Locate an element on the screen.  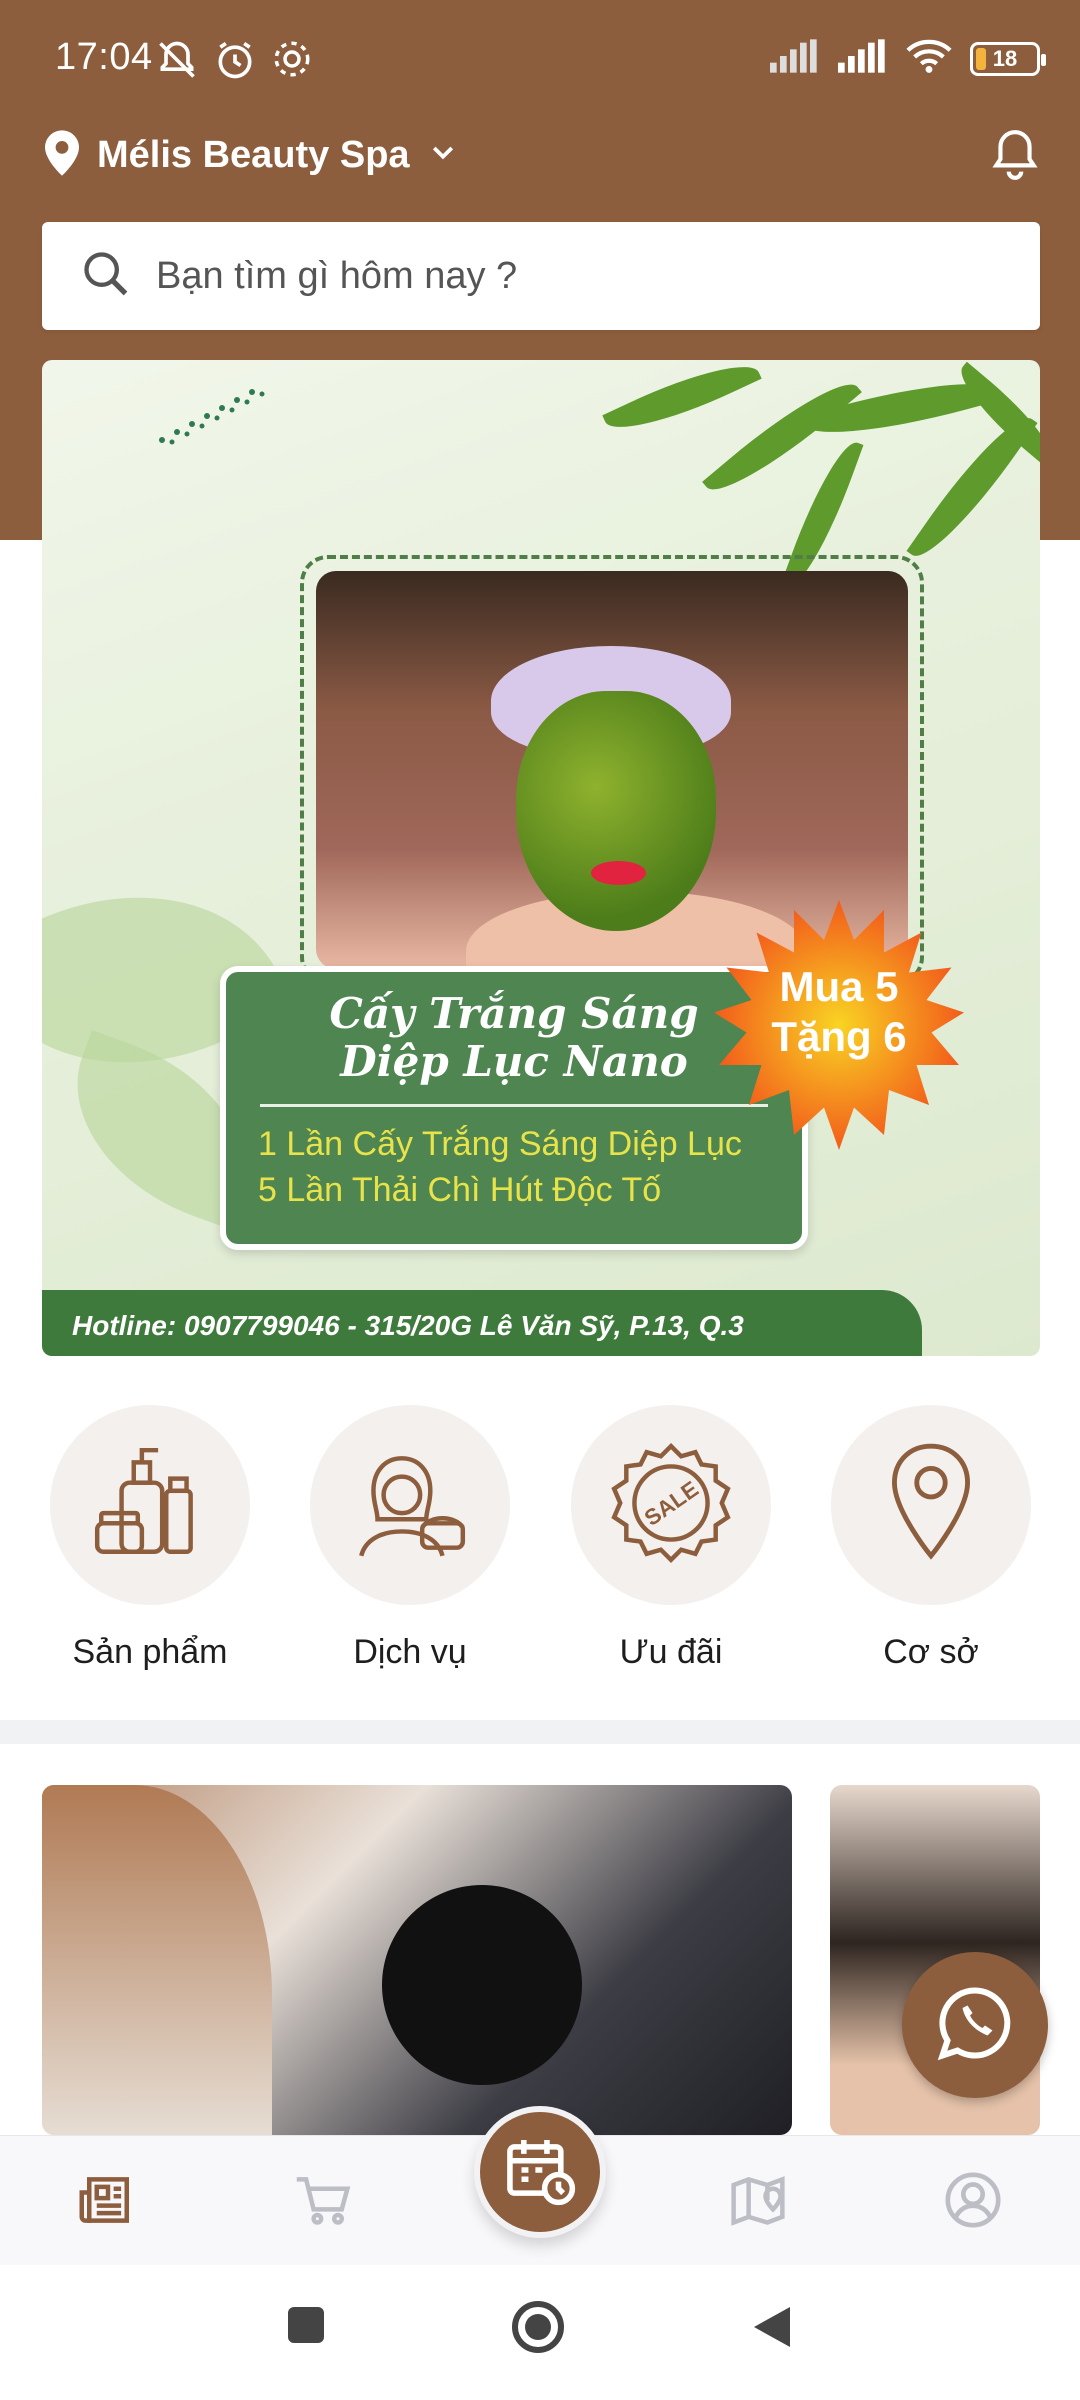
nav-cart is located at coordinates (323, 2202).